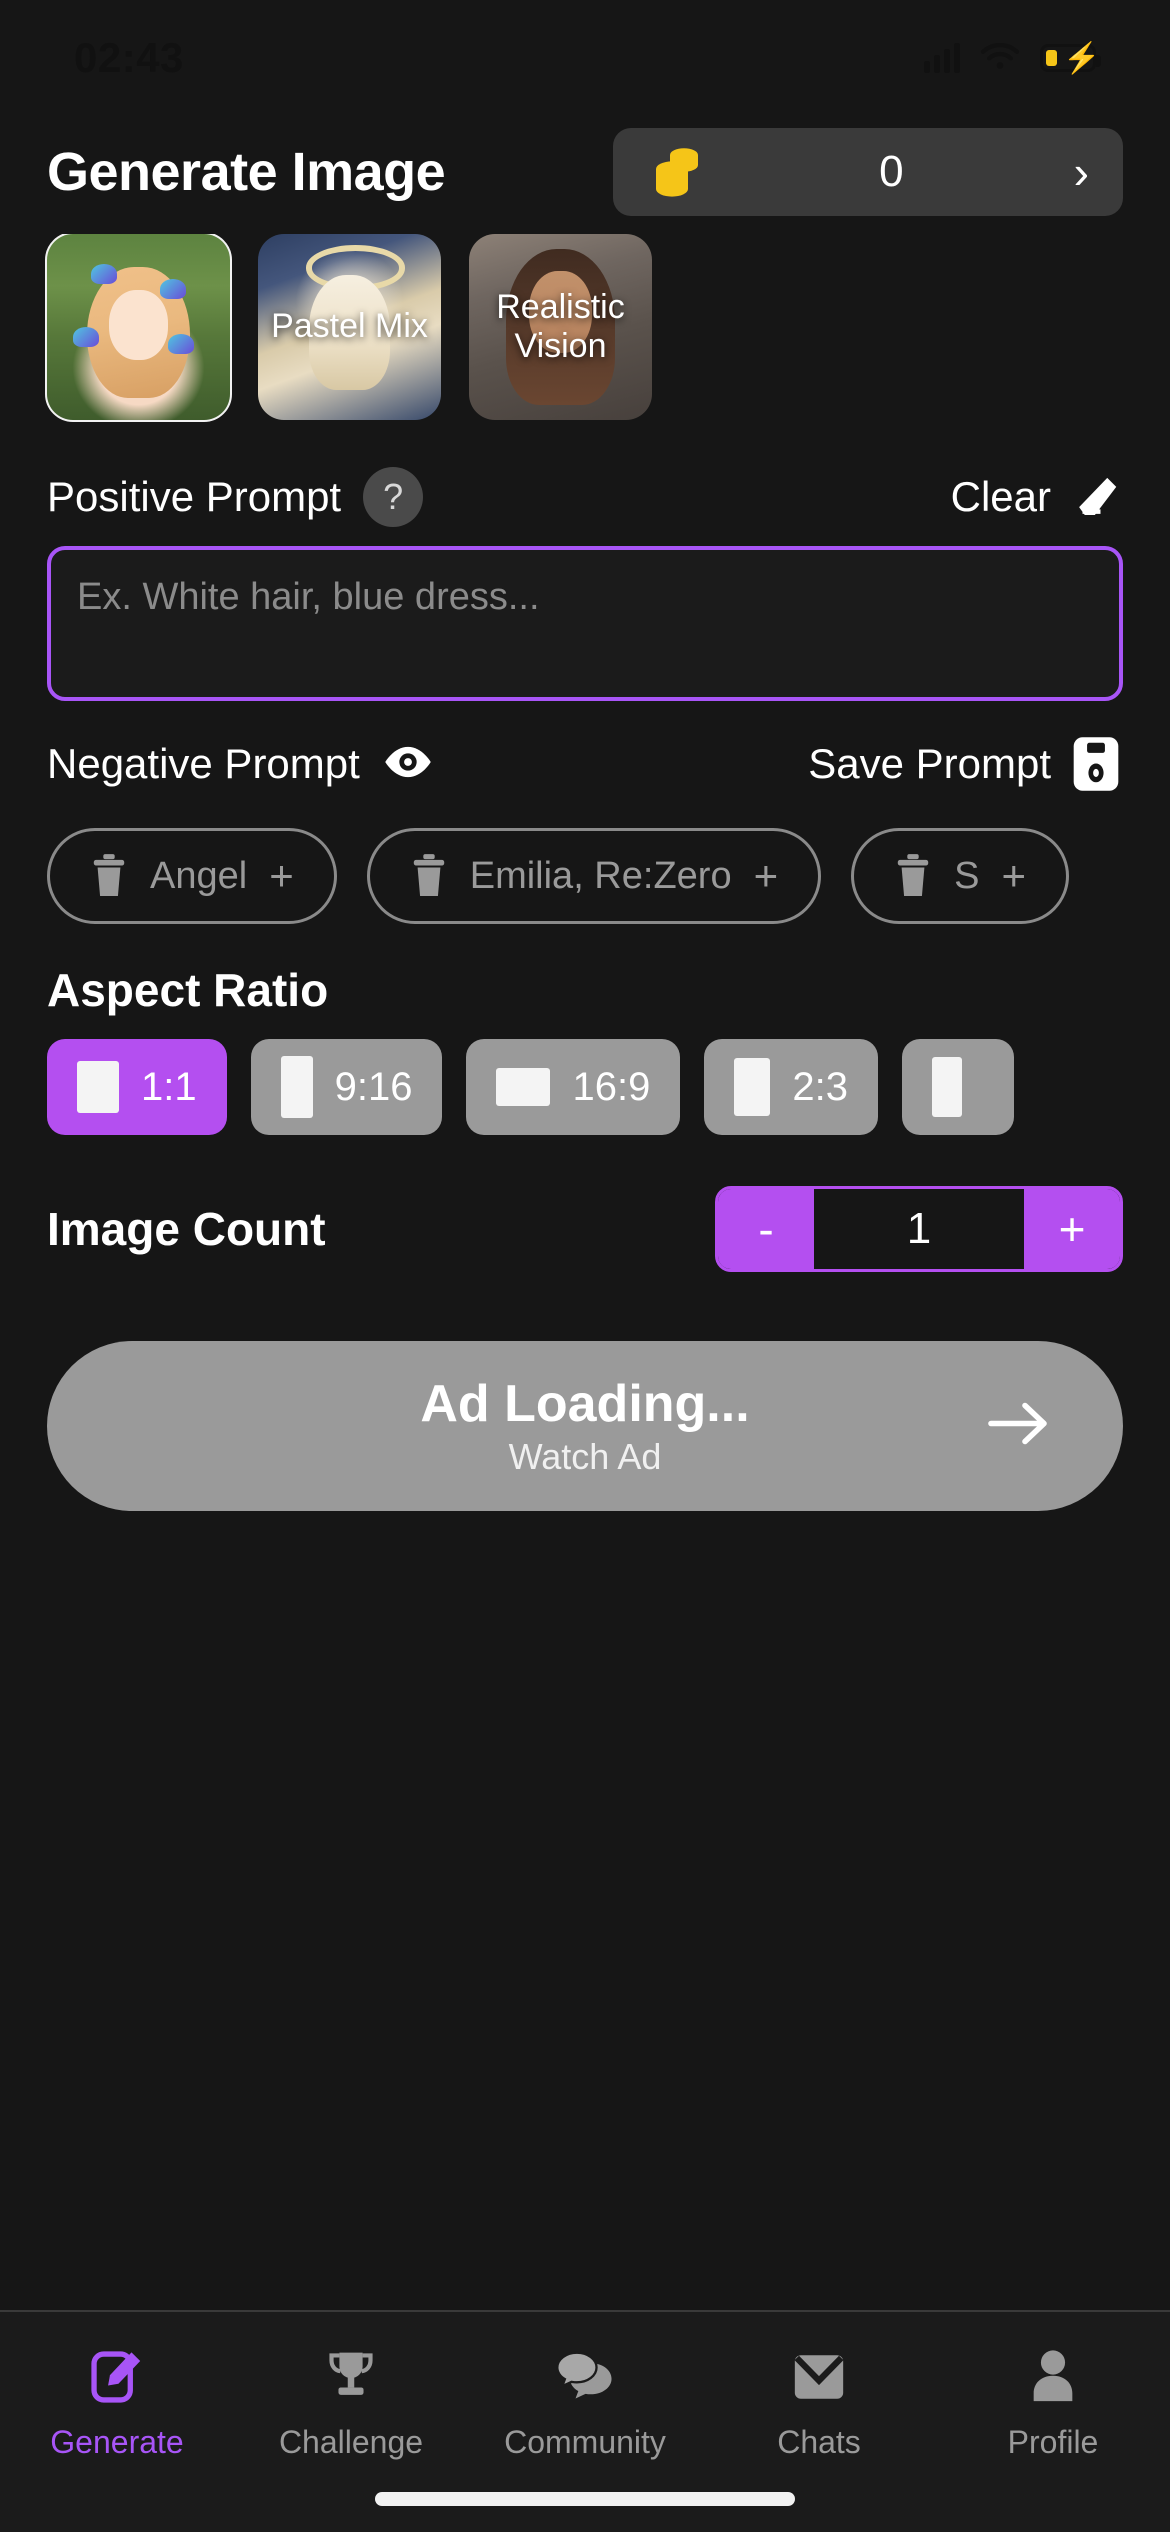 The width and height of the screenshot is (1170, 2532). I want to click on tab-generate: Generate, so click(117, 2403).